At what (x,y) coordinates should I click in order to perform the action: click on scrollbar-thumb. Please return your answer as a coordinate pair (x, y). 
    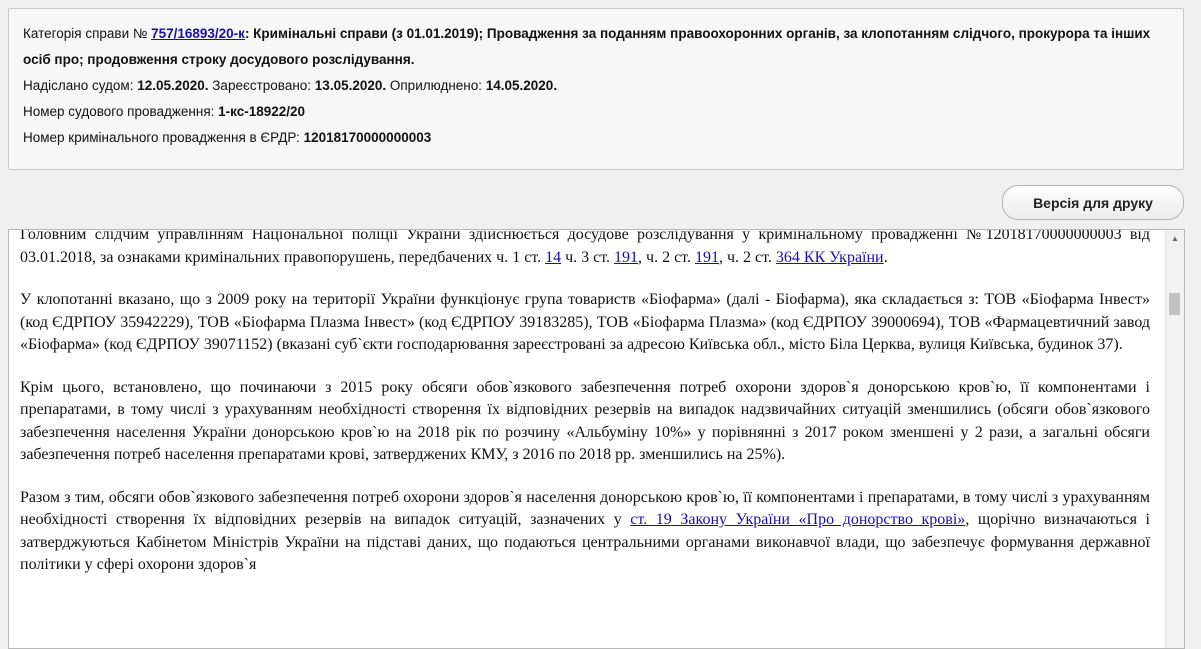
    Looking at the image, I should click on (1174, 304).